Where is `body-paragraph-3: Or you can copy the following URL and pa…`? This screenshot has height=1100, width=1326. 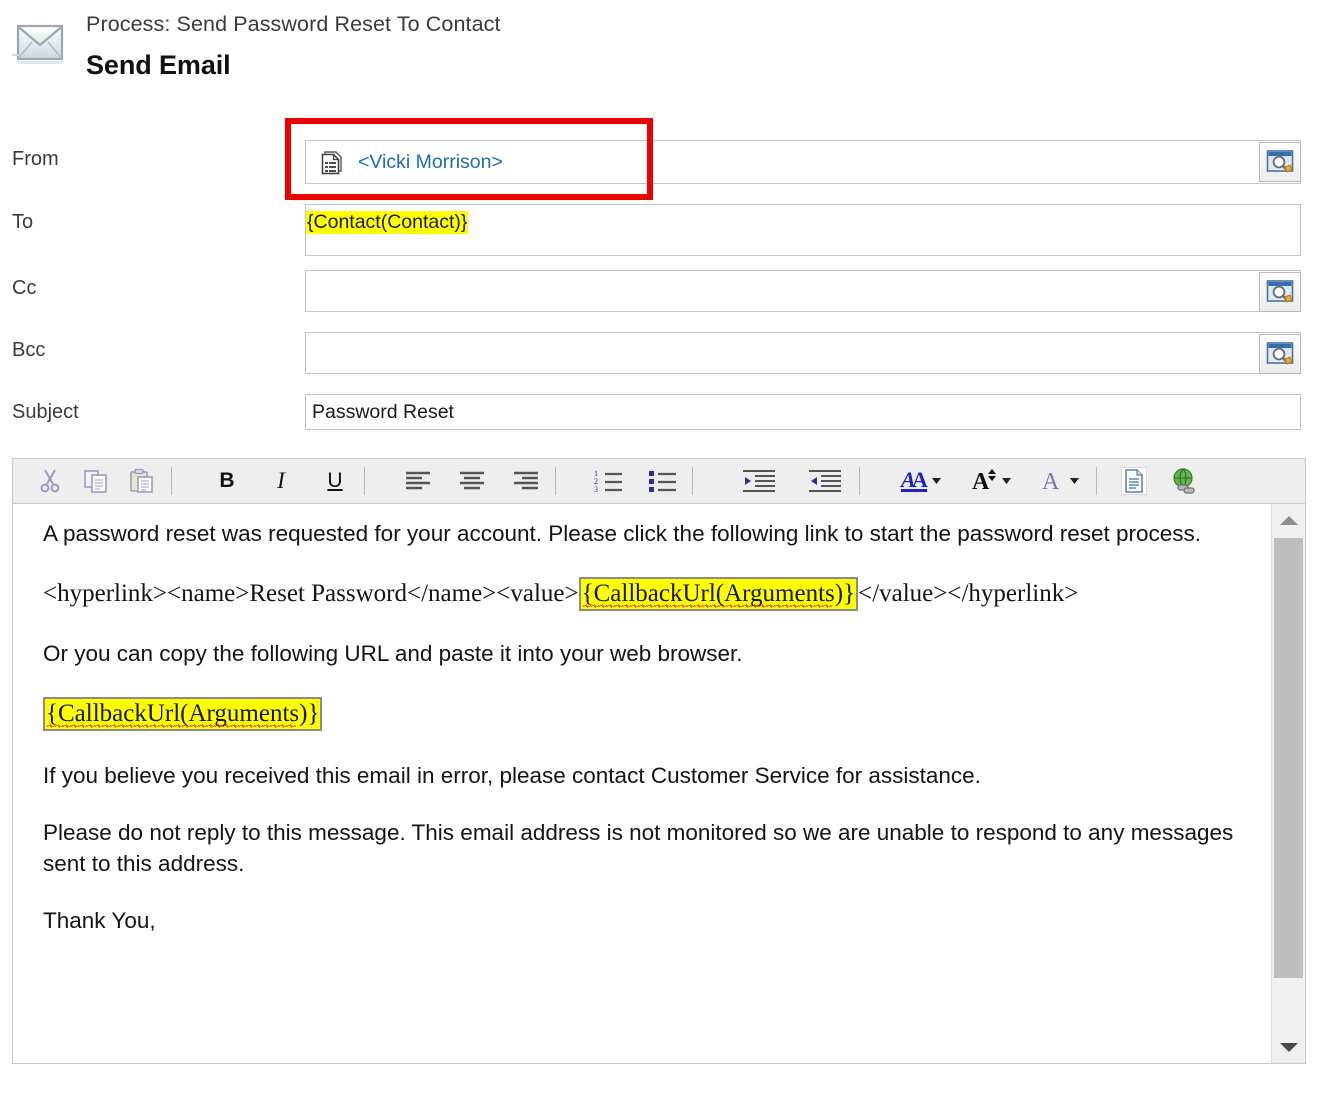 body-paragraph-3: Or you can copy the following URL and pa… is located at coordinates (393, 653).